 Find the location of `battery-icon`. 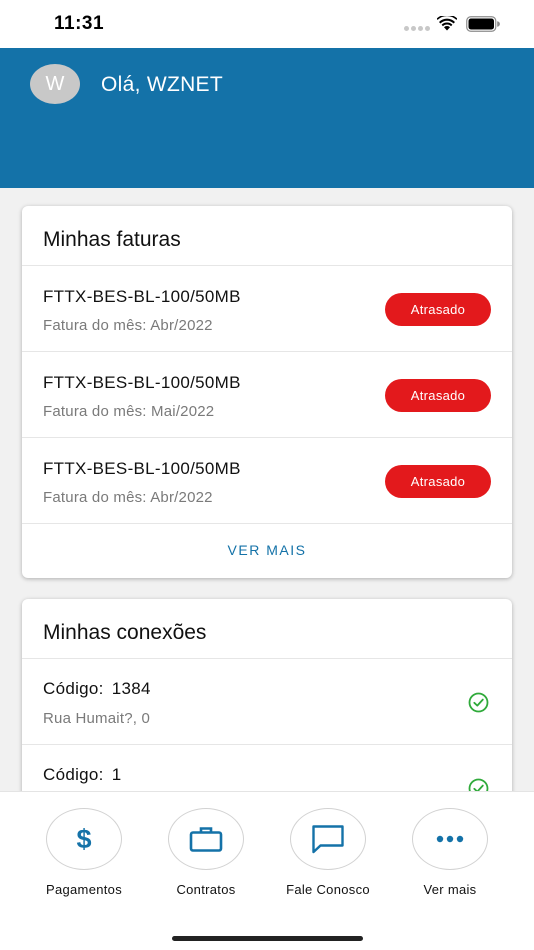

battery-icon is located at coordinates (483, 24).